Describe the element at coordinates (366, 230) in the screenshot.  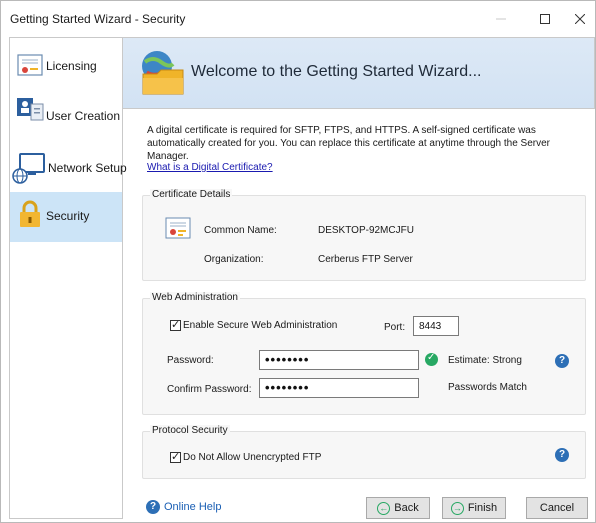
I see `common-name-value: DESKTOP-92MCJFU` at that location.